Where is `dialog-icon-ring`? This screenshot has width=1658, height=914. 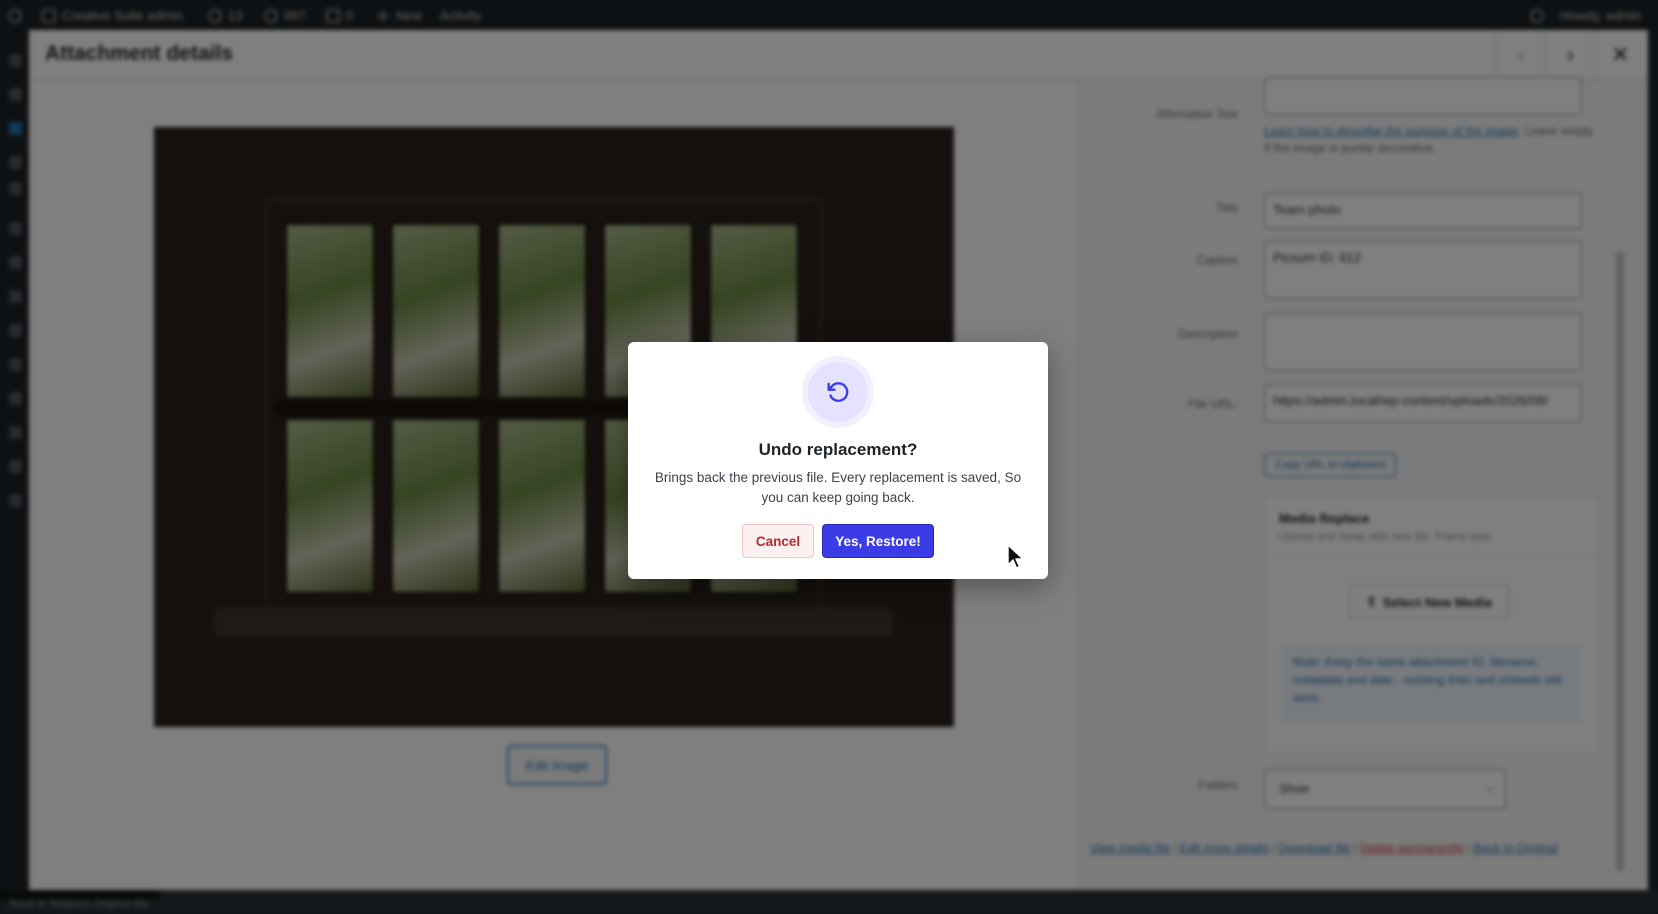 dialog-icon-ring is located at coordinates (838, 392).